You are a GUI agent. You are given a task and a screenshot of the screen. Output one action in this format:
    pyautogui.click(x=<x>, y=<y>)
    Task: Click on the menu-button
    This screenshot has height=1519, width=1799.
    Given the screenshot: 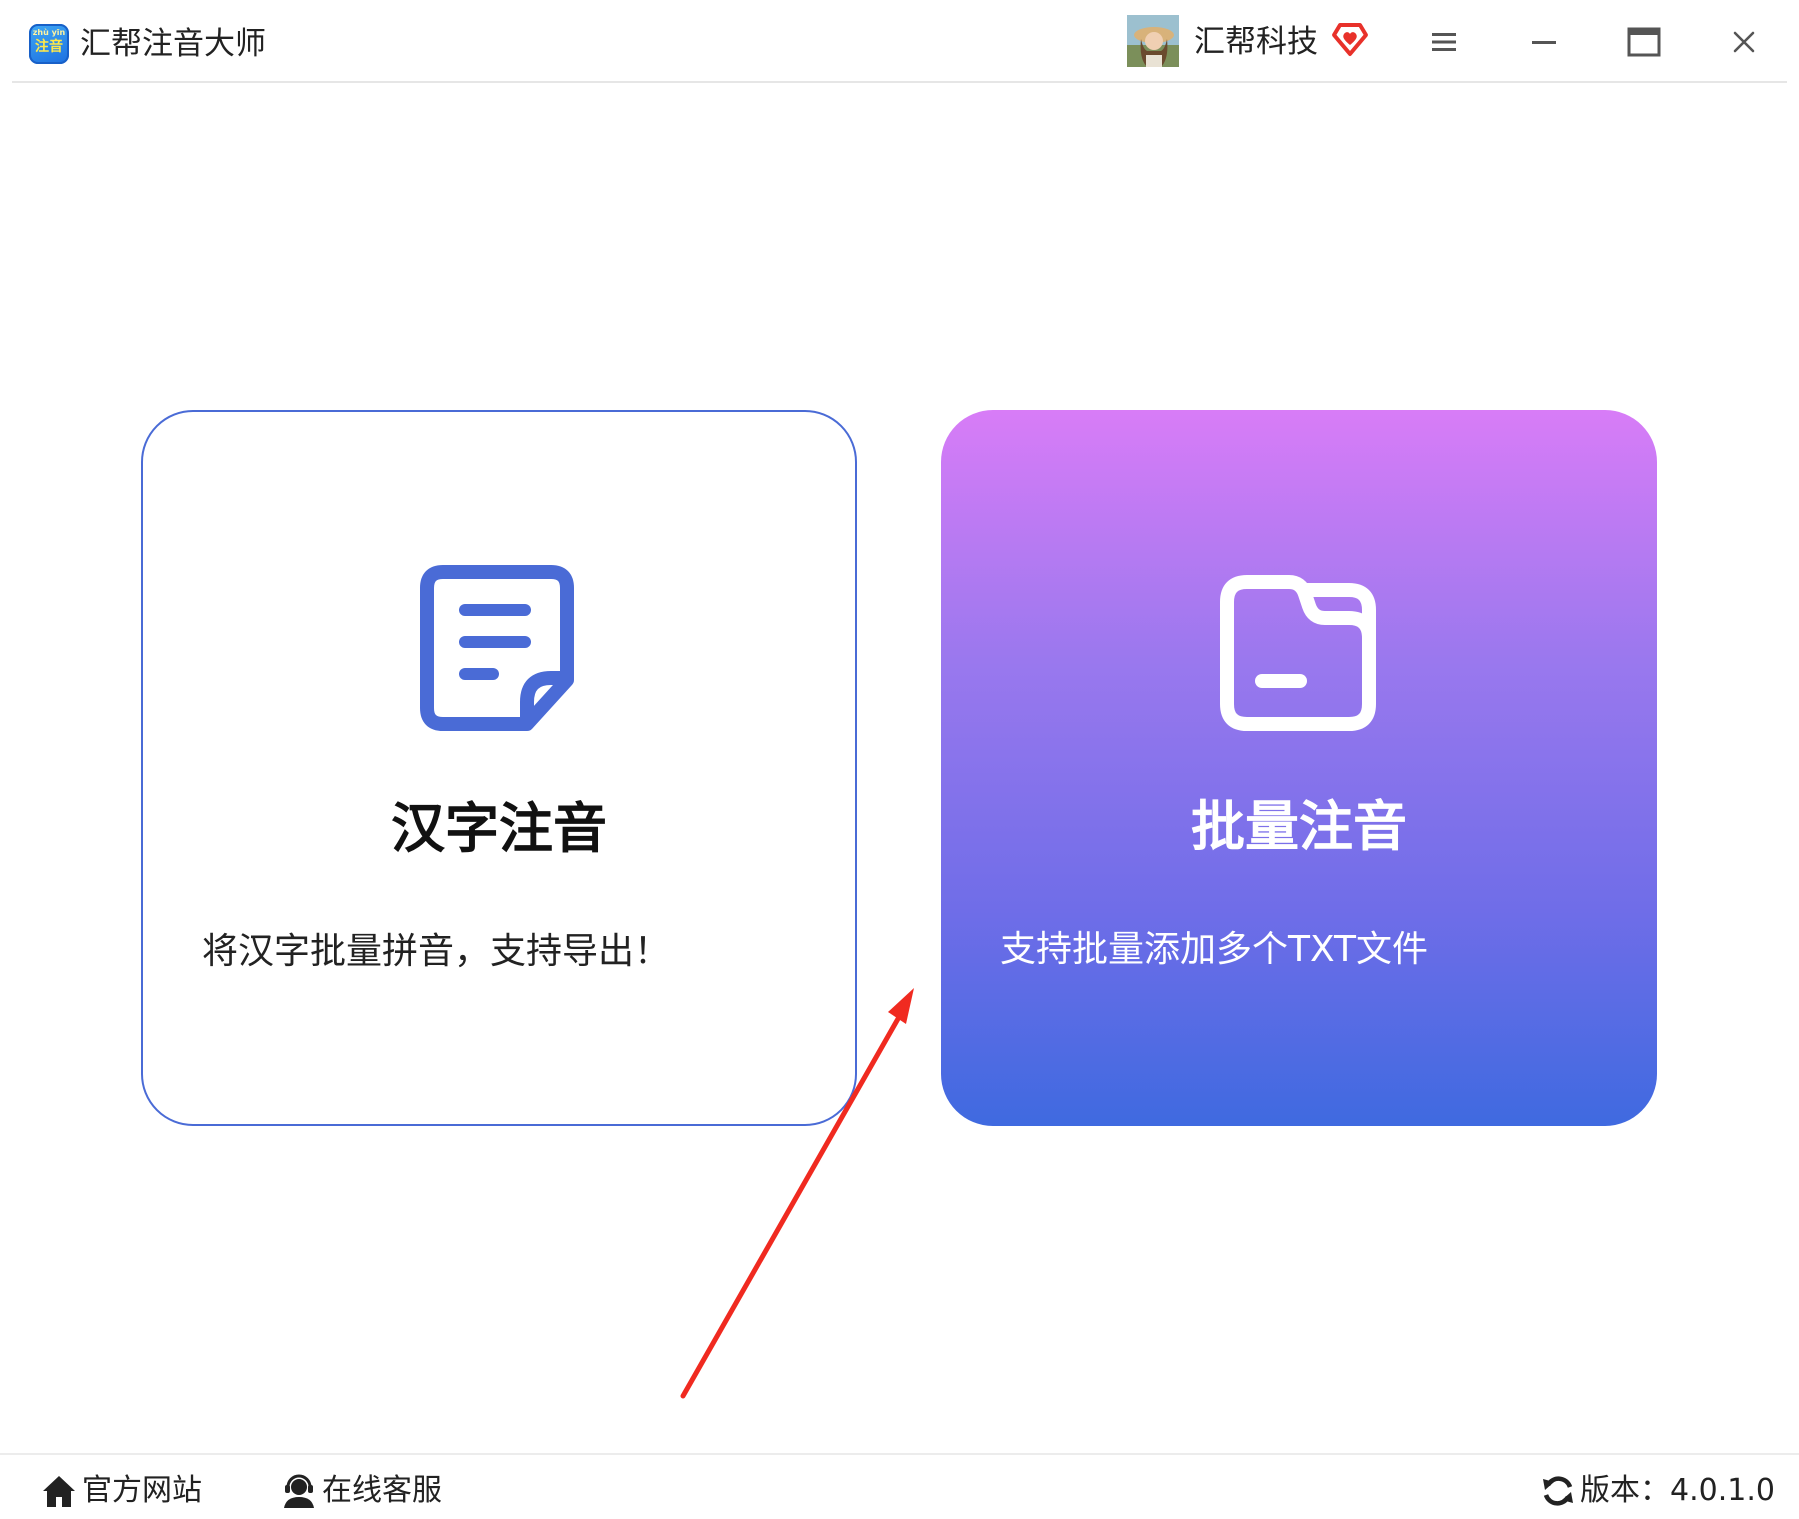 What is the action you would take?
    pyautogui.click(x=1444, y=42)
    